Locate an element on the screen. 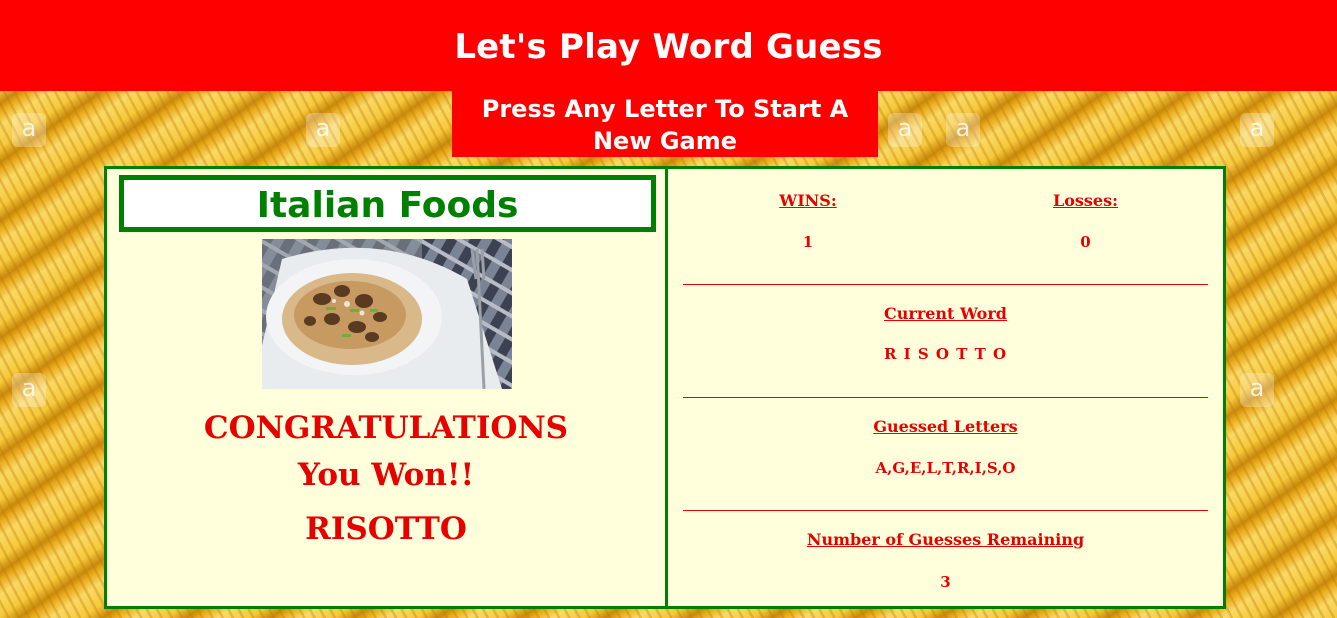  you-won-text: You Won!! is located at coordinates (386, 475).